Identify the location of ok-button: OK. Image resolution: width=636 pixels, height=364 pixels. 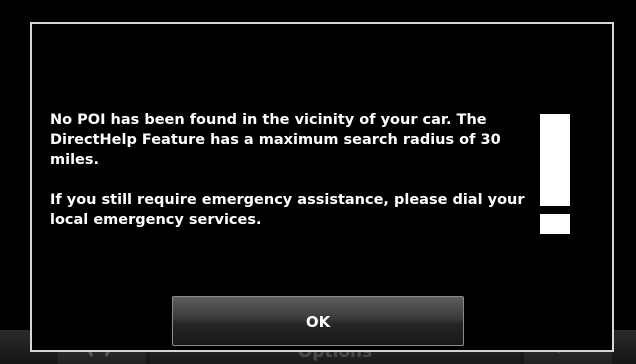
(318, 321).